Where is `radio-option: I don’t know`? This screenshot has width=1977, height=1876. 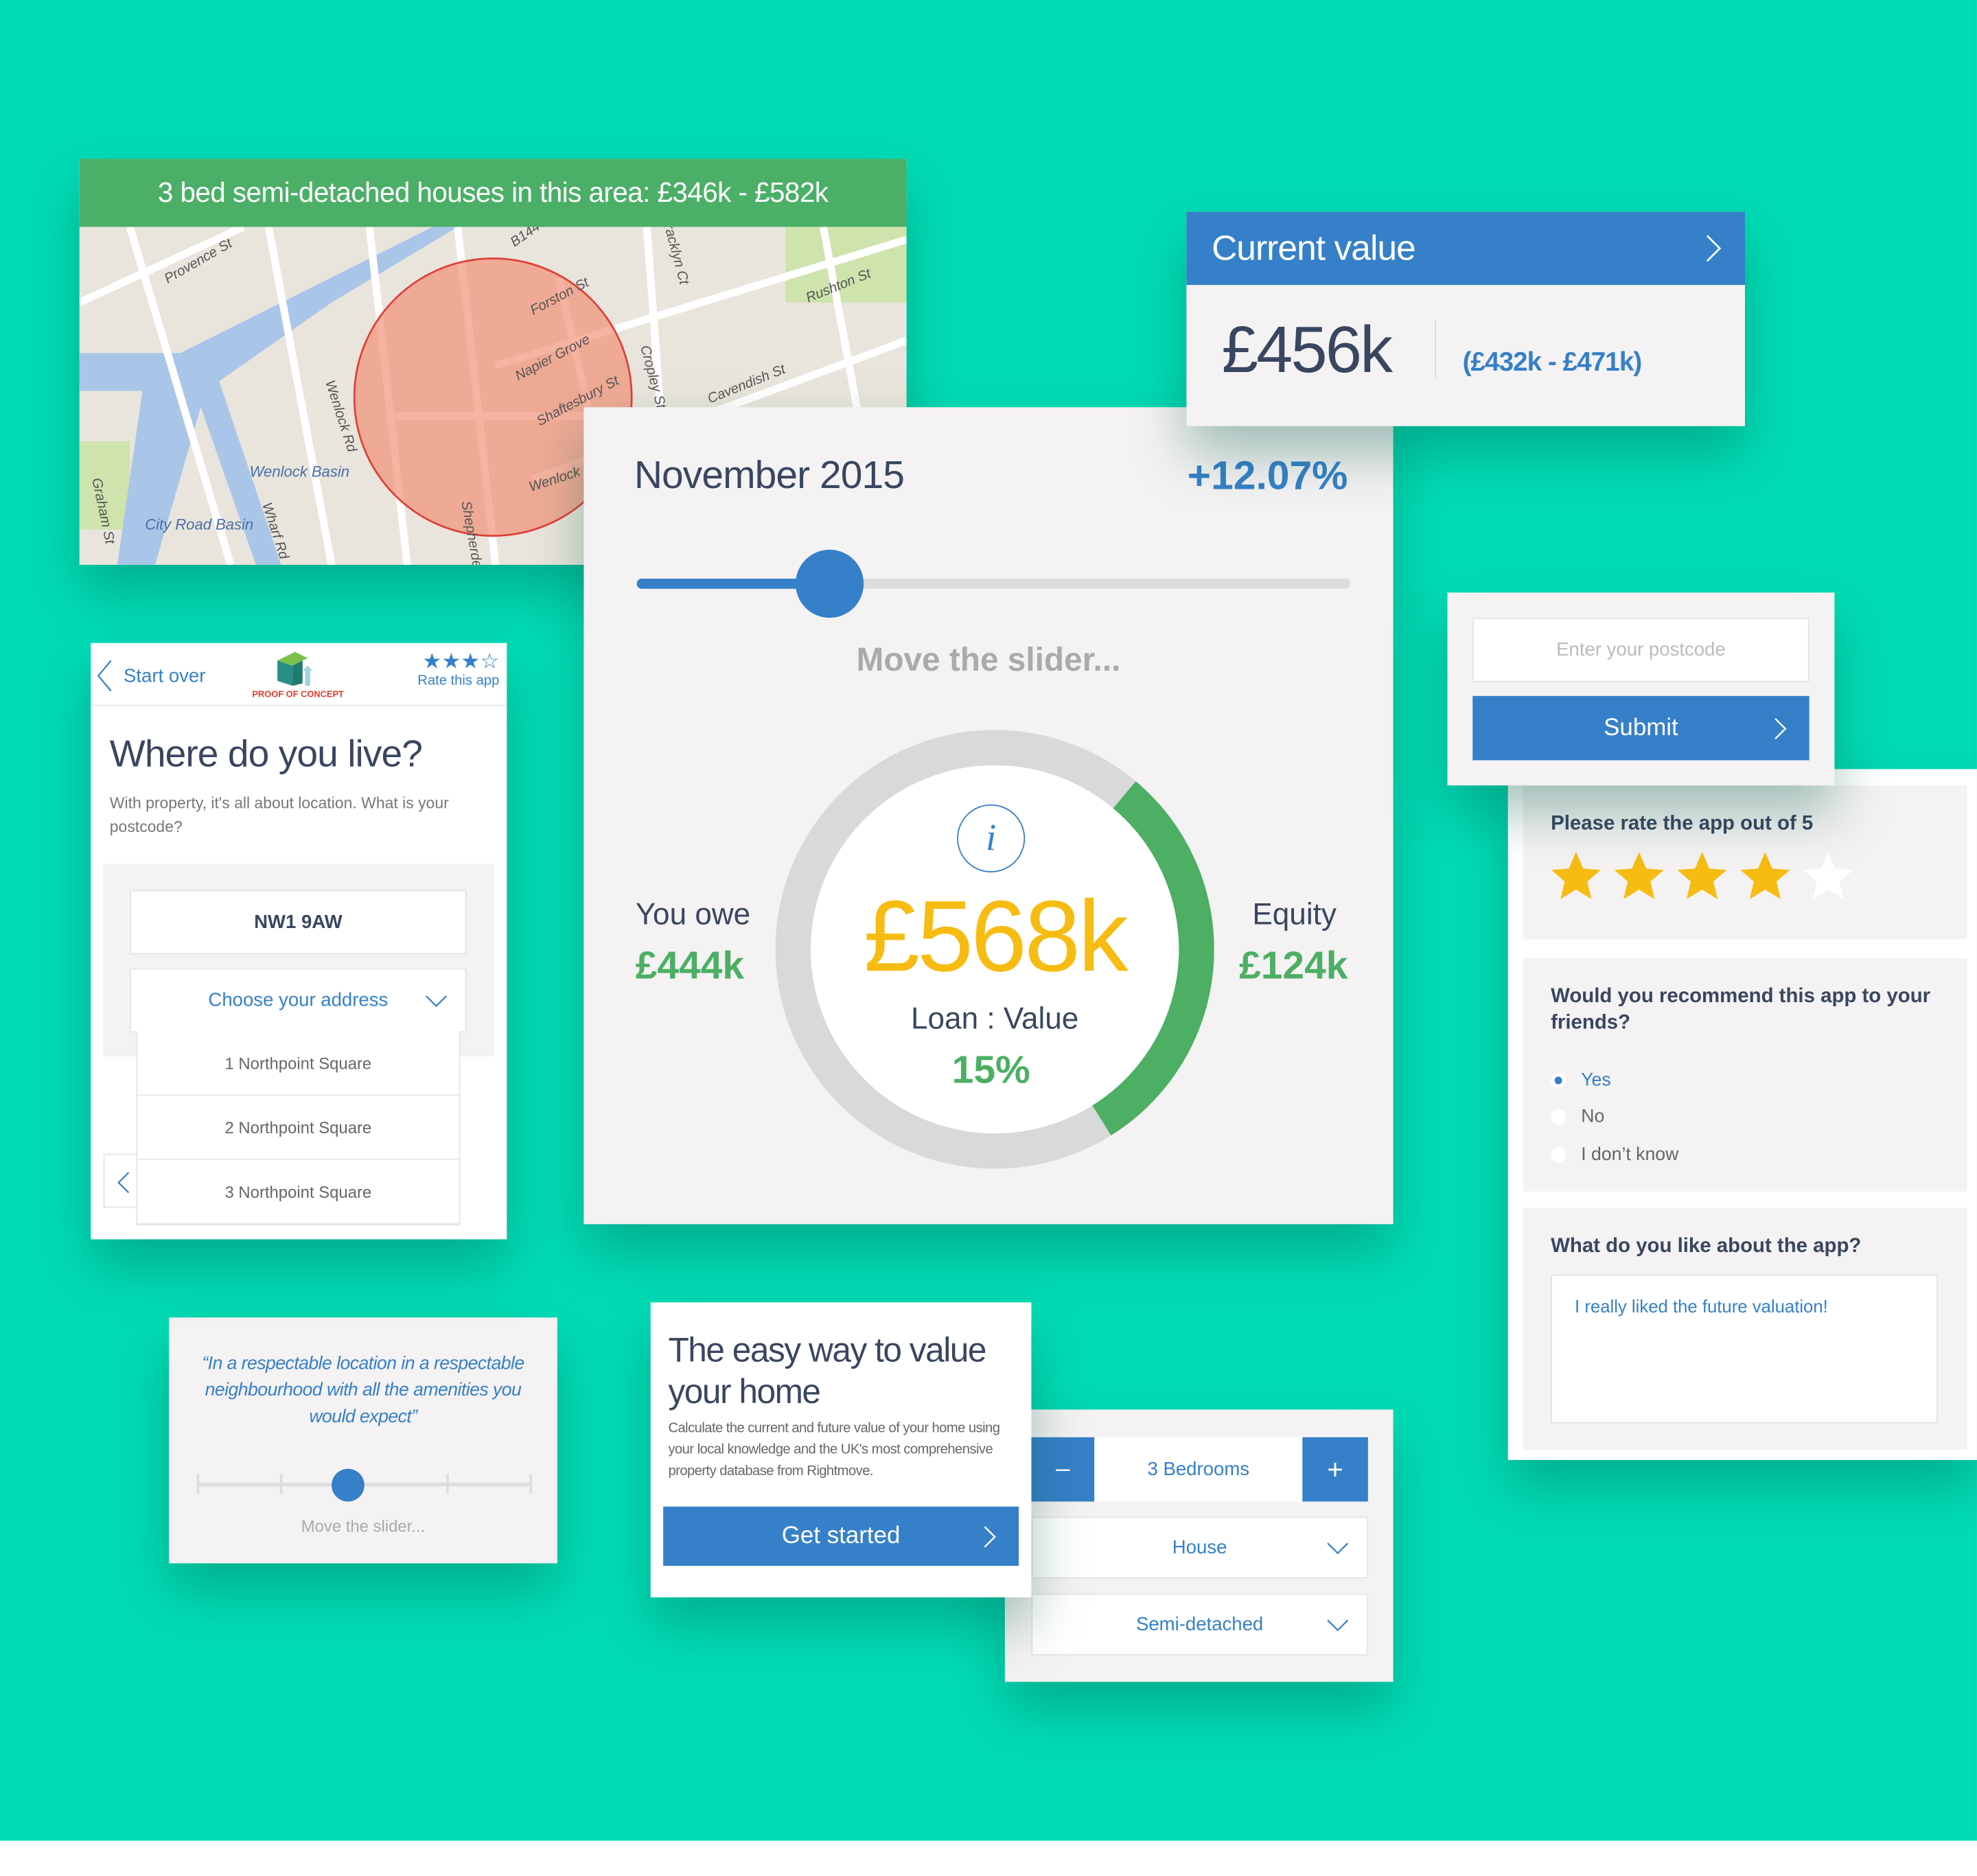
radio-option: I don’t know is located at coordinates (1614, 1154).